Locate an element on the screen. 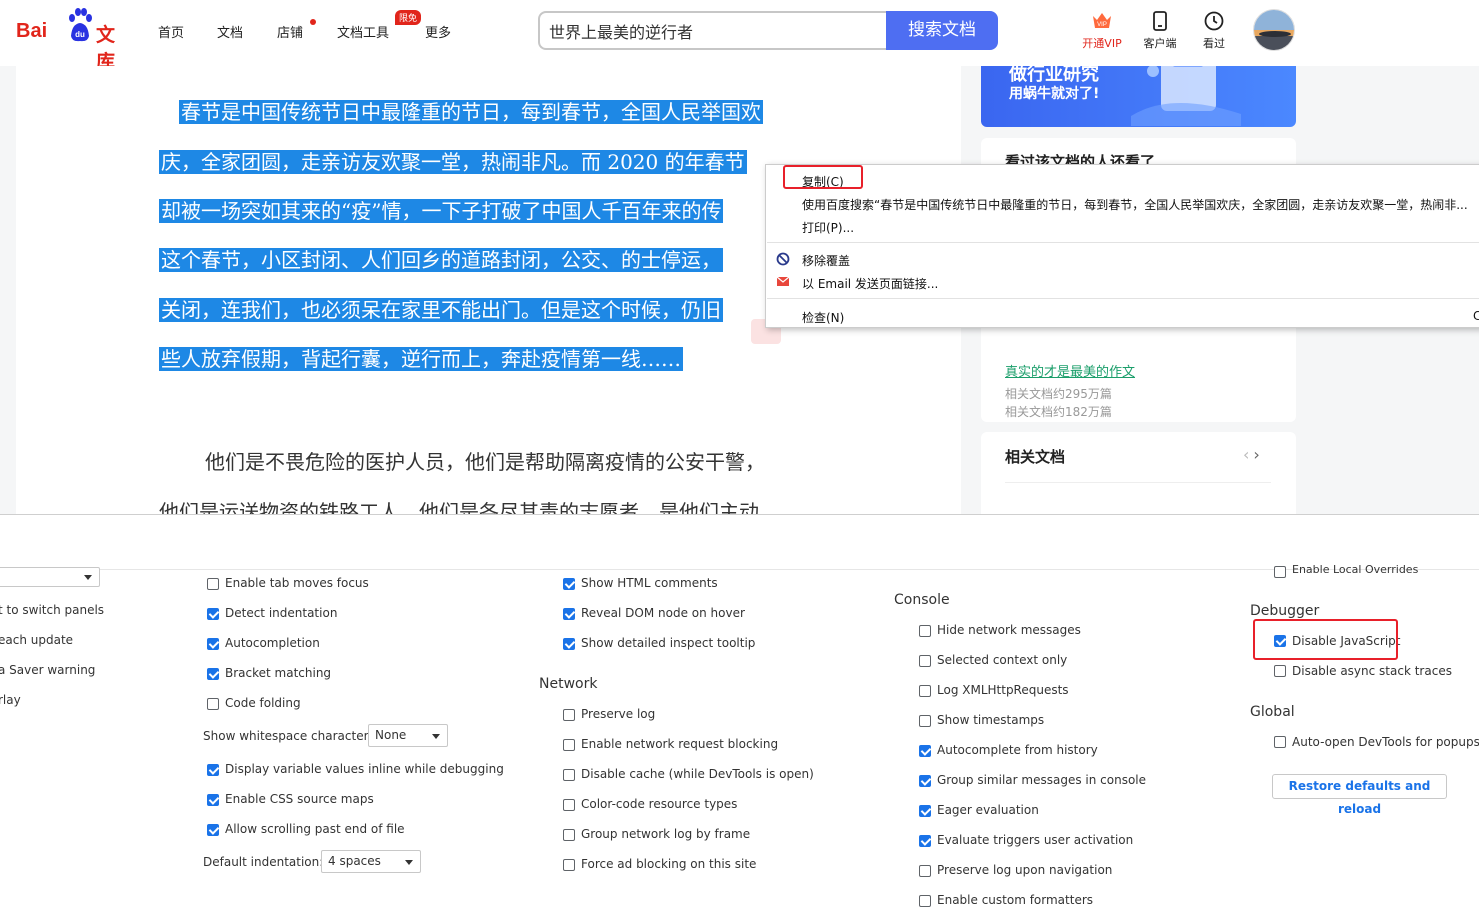 This screenshot has height=913, width=1479. chevron-left-icon: ‹ is located at coordinates (1248, 454).